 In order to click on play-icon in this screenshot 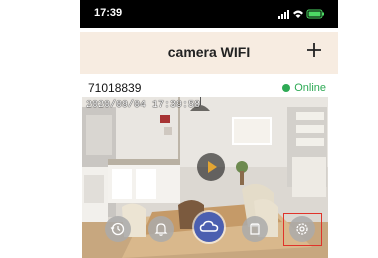, I will do `click(212, 167)`.